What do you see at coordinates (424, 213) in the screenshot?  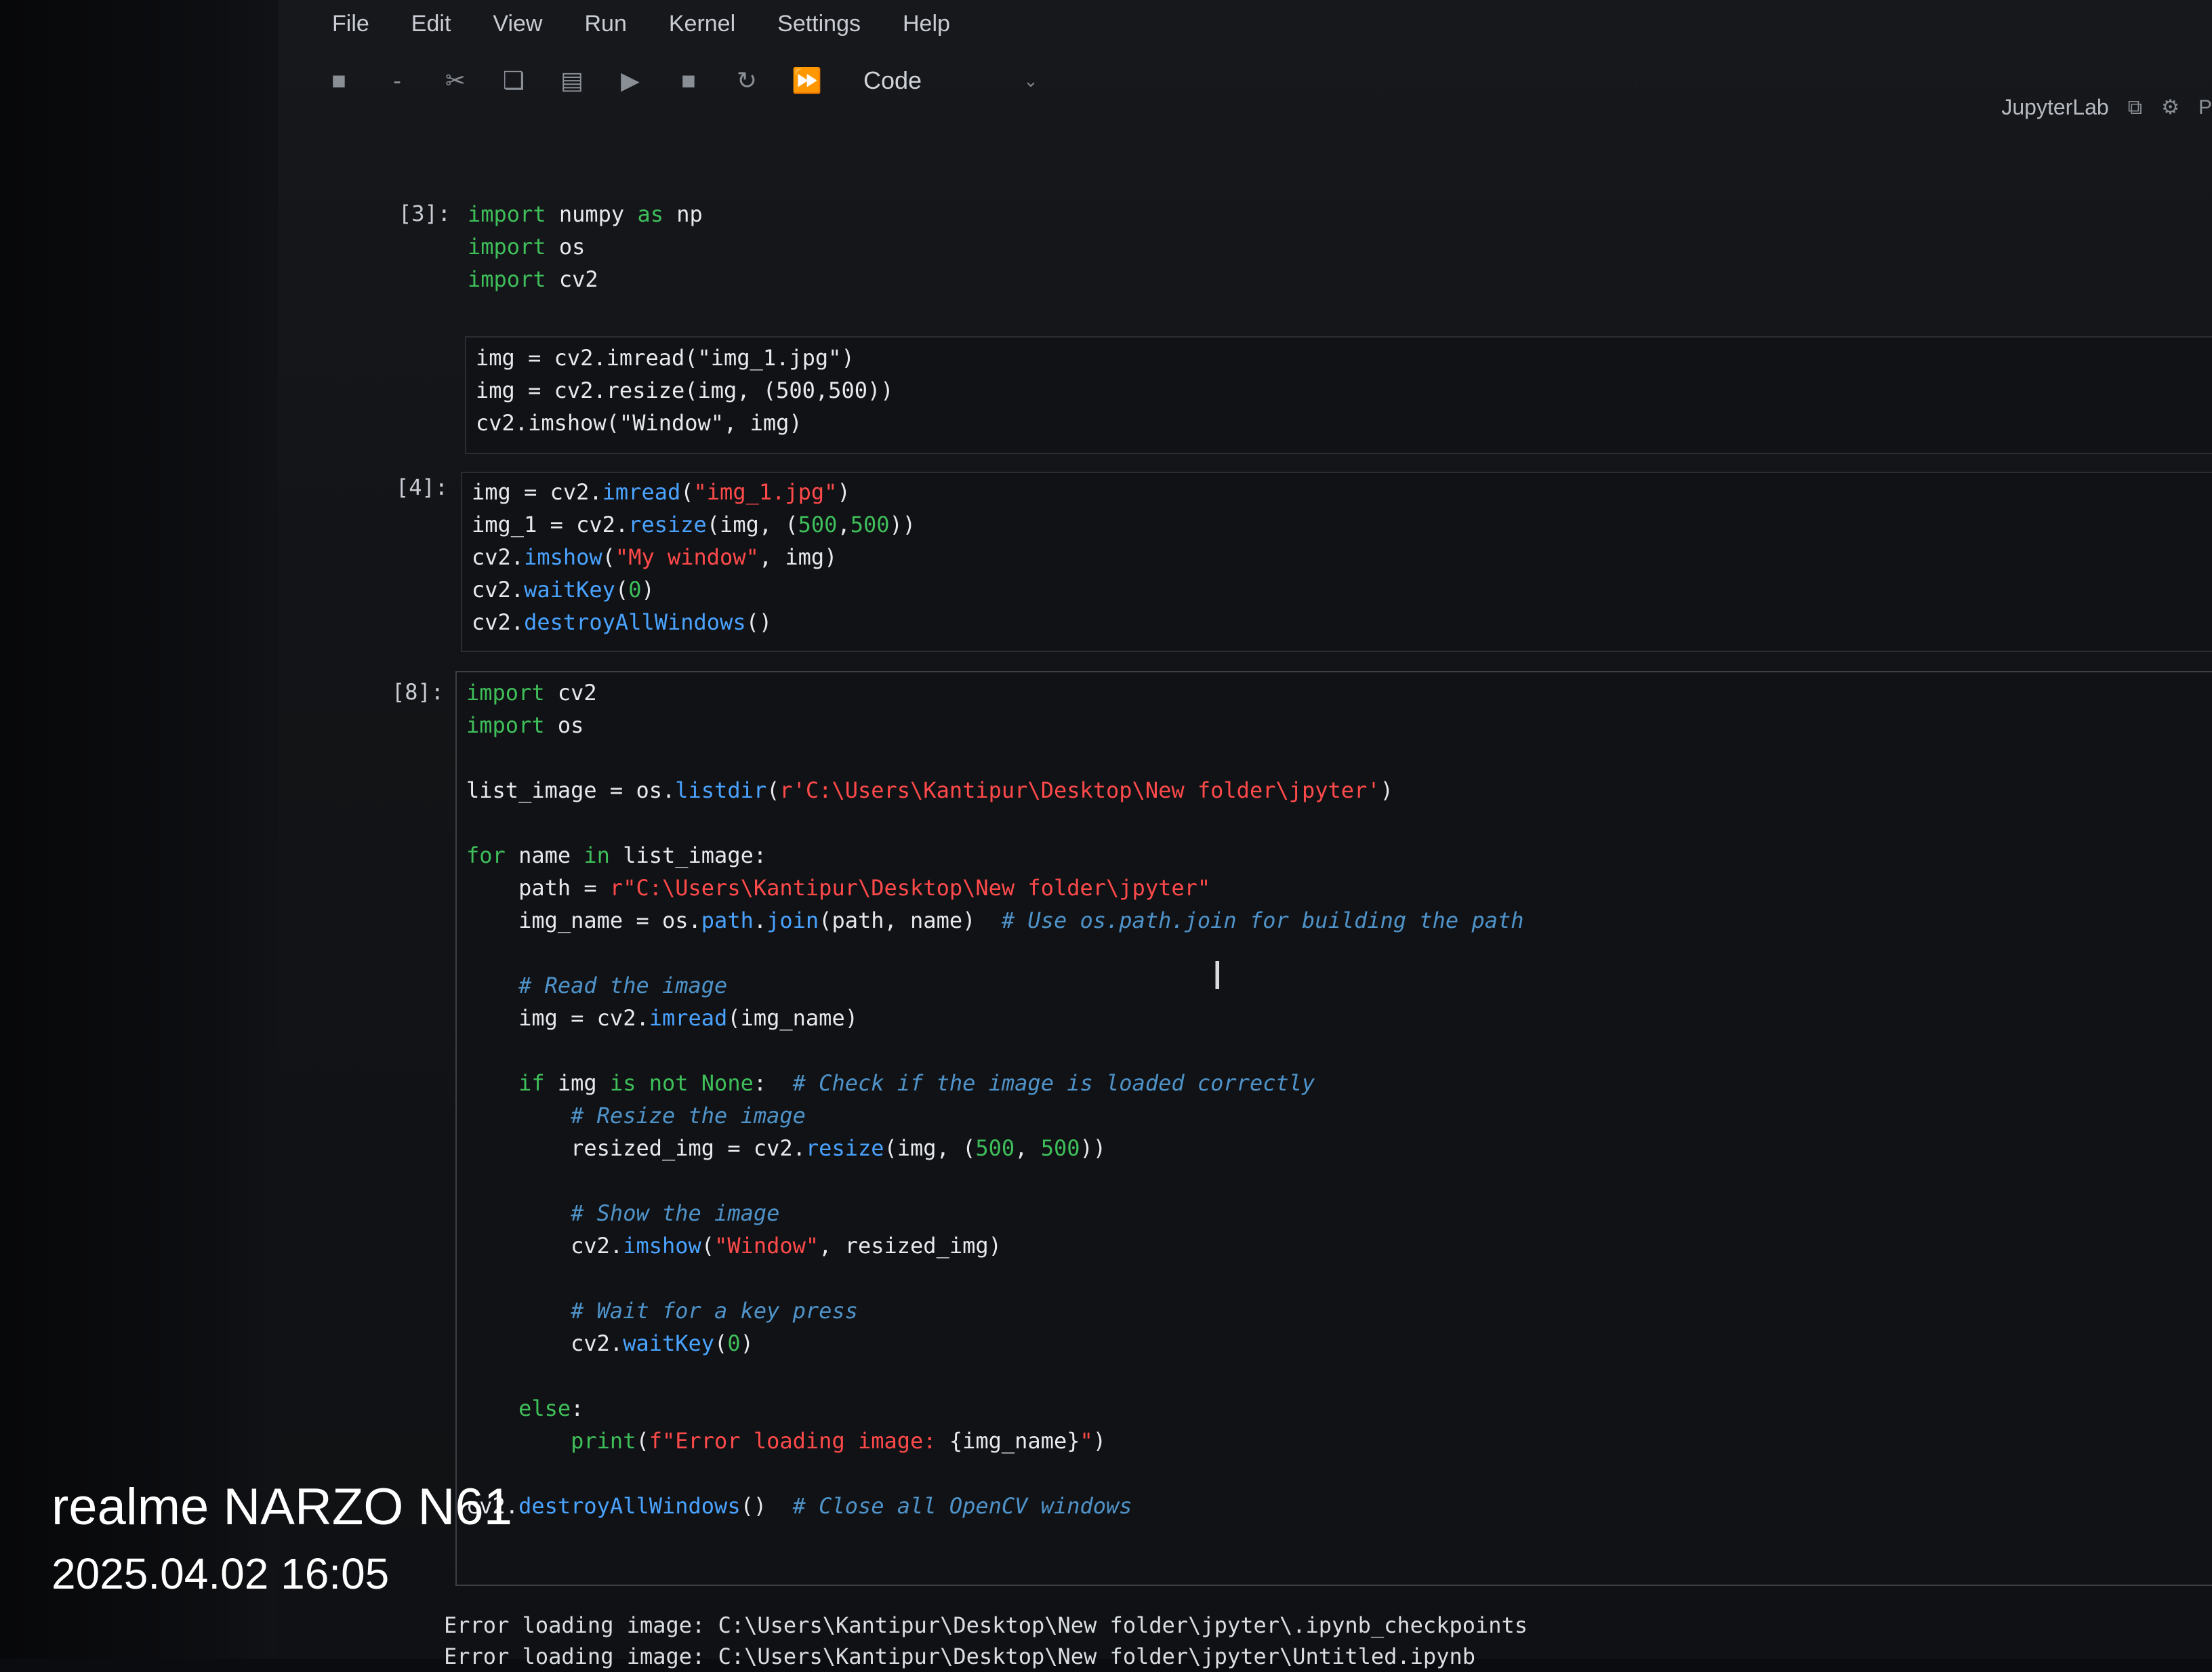 I see `cell-prompt: [3]:` at bounding box center [424, 213].